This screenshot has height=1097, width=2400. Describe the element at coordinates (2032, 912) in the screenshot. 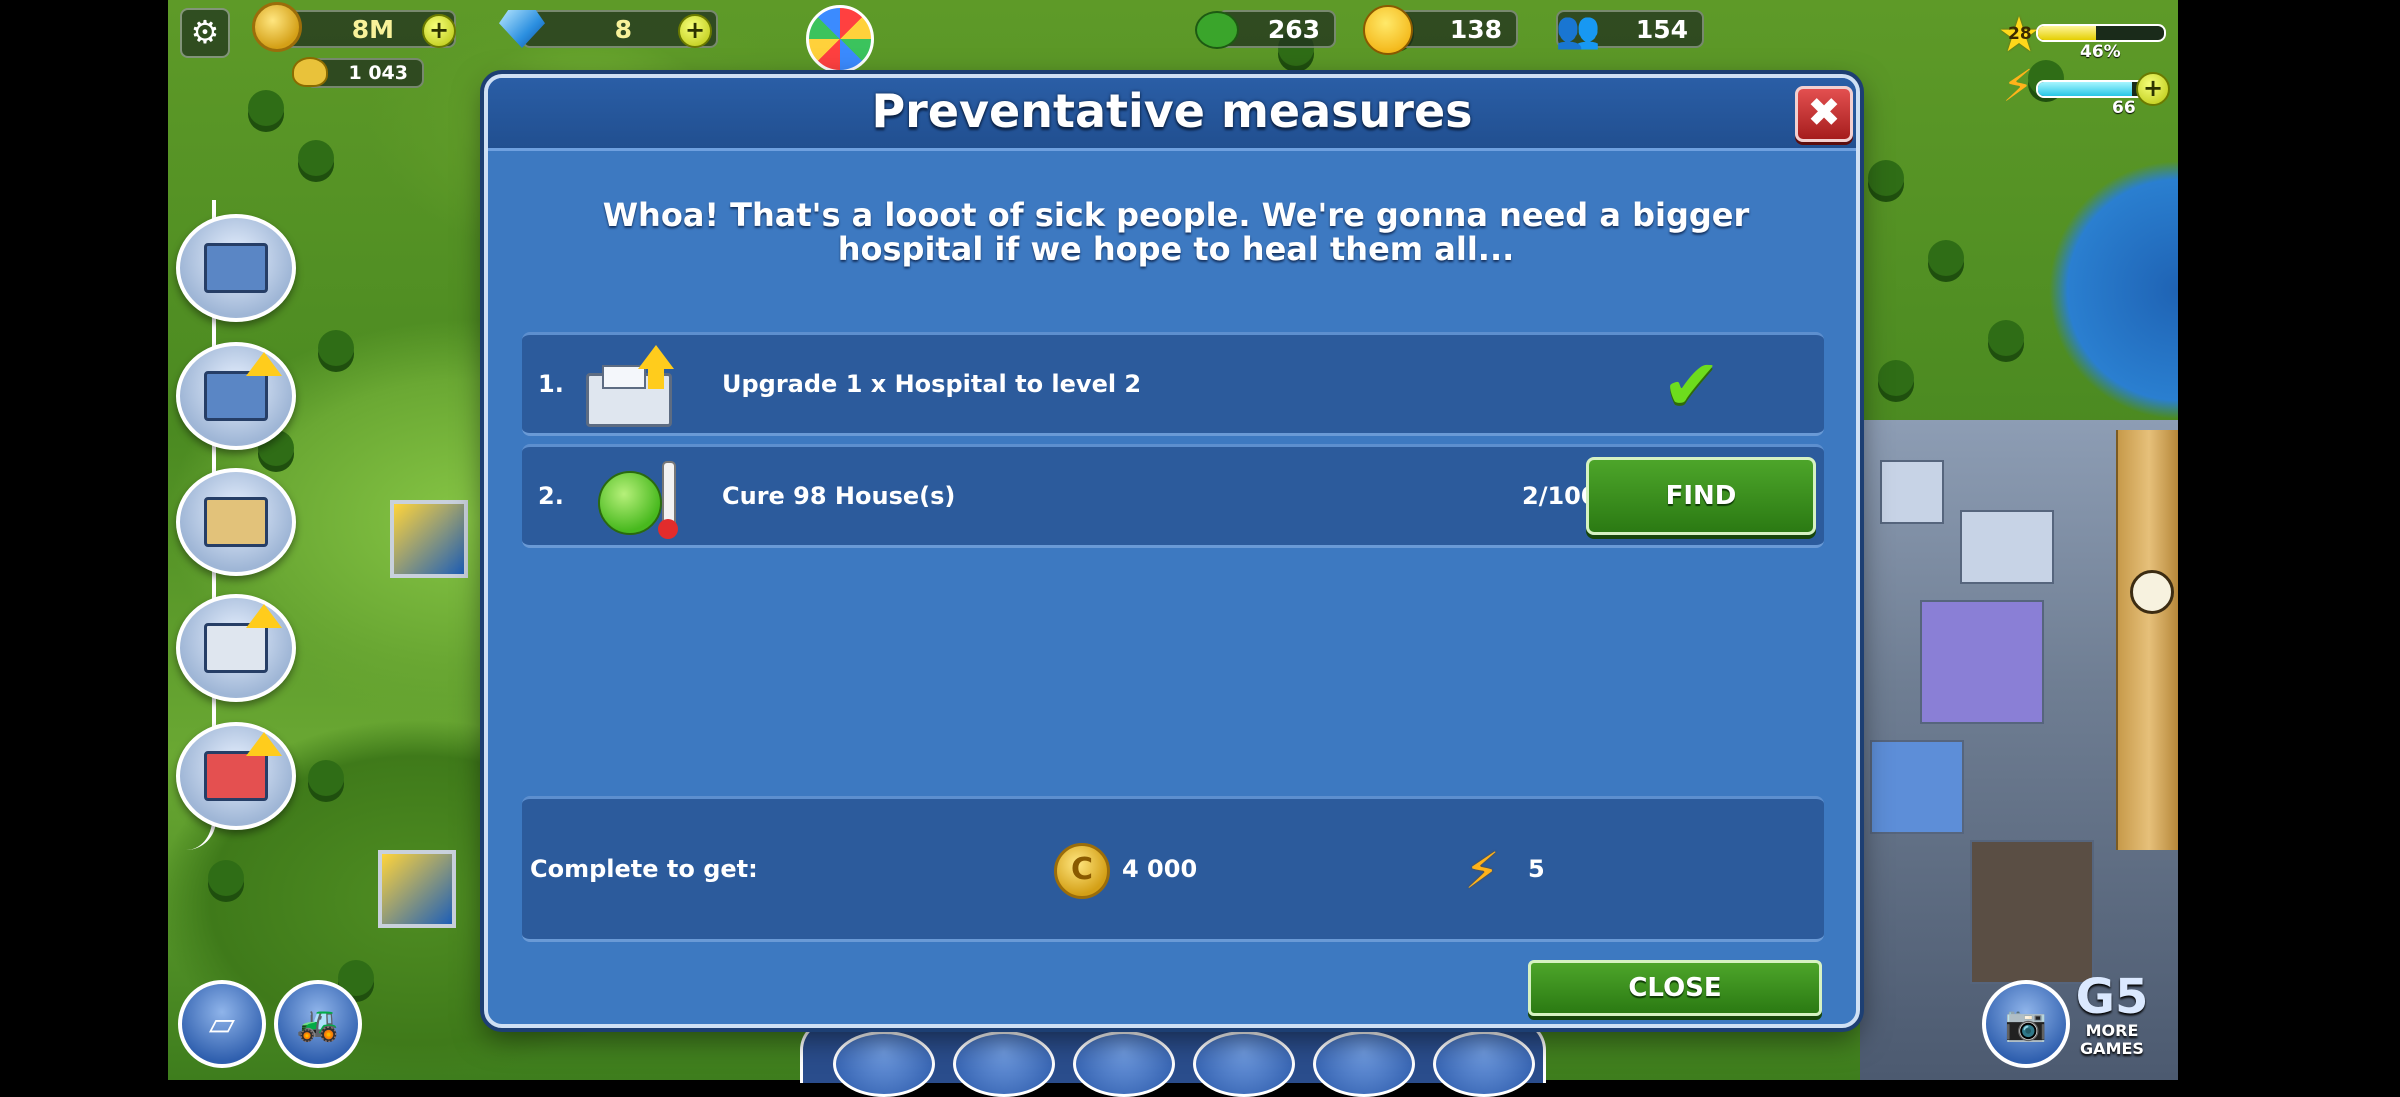

I see `factory-building` at that location.